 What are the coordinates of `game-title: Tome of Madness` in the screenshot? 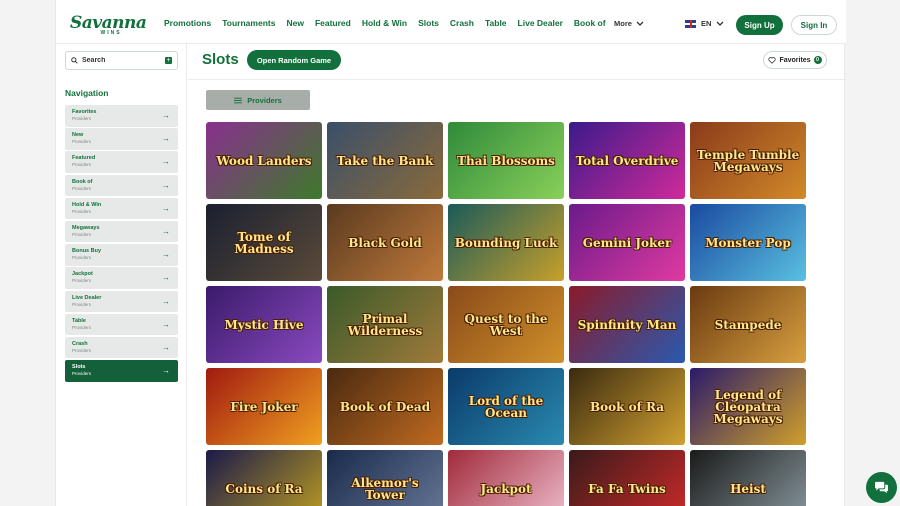 It's located at (264, 242).